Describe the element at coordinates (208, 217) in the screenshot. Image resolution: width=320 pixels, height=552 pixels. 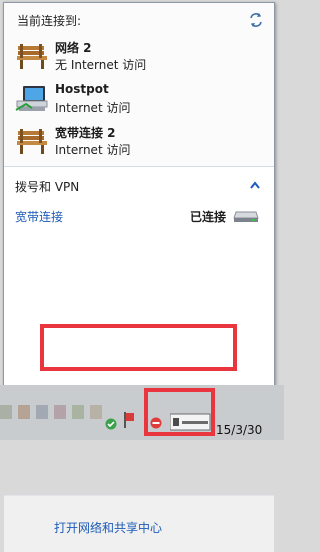
I see `connection-status: 已连接` at that location.